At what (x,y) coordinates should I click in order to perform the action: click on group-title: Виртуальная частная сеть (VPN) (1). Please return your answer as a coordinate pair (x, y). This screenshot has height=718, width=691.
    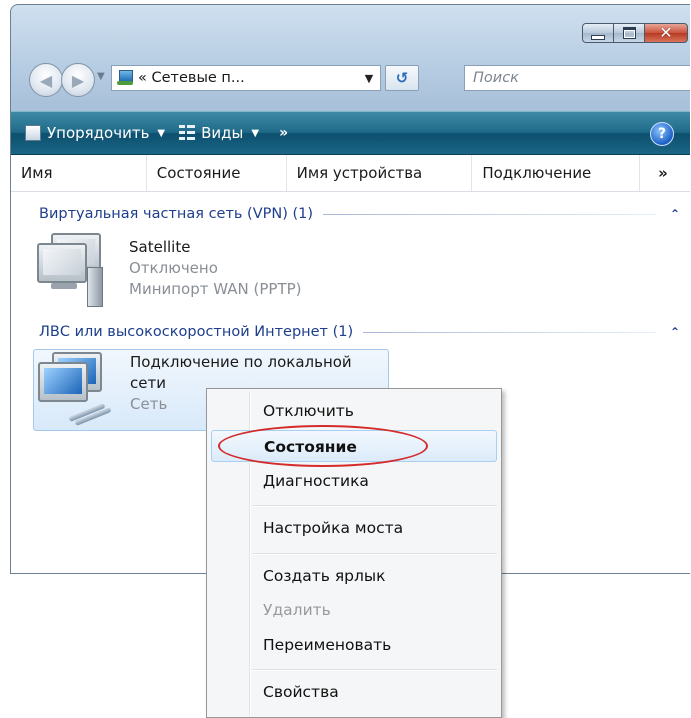
    Looking at the image, I should click on (176, 214).